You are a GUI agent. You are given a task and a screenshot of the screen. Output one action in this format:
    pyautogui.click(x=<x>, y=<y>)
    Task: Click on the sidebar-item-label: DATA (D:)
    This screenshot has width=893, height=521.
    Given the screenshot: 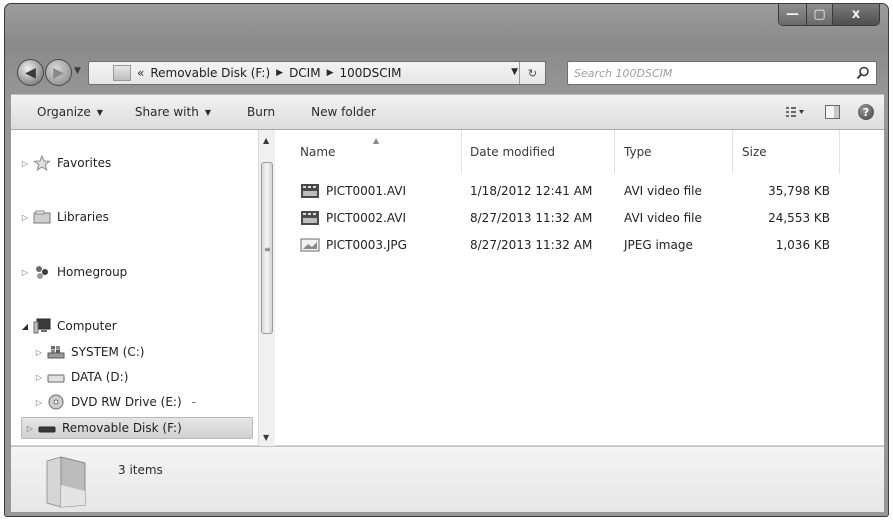 What is the action you would take?
    pyautogui.click(x=100, y=377)
    